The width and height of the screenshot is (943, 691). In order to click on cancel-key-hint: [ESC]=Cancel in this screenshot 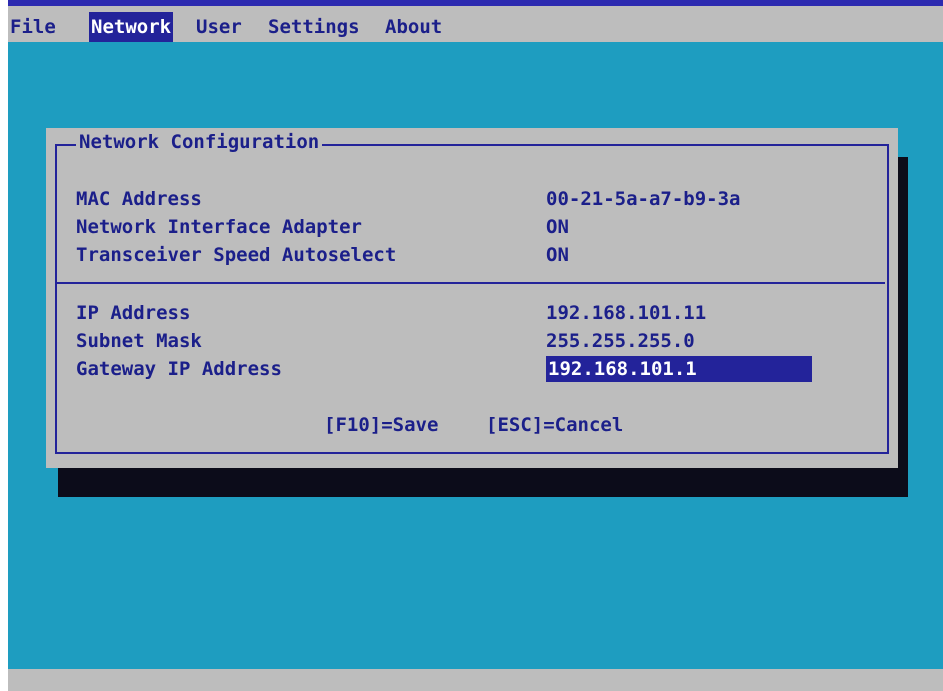, I will do `click(554, 425)`.